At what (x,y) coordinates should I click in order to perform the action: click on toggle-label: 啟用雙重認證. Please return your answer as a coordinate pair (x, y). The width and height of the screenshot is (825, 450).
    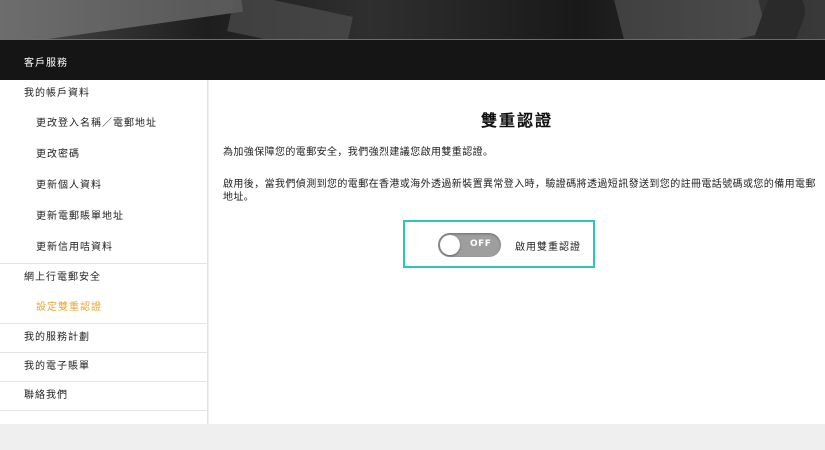
    Looking at the image, I should click on (548, 245).